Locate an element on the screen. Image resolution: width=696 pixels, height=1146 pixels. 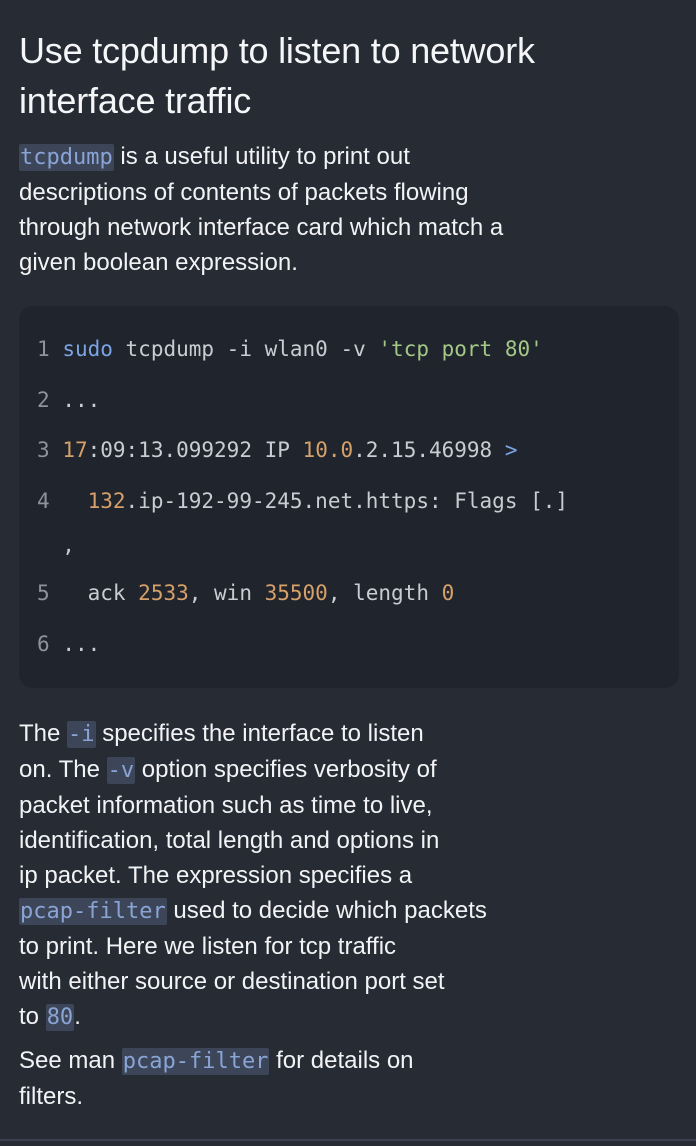
code-command: tcpdump -i wlan0 -v is located at coordinates (245, 349).